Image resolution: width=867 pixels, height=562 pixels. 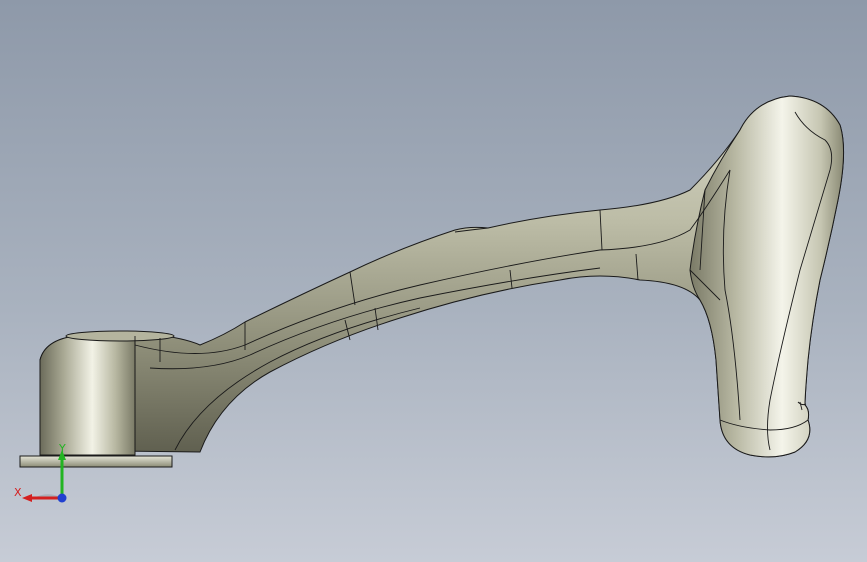 What do you see at coordinates (62, 448) in the screenshot?
I see `y-axis-label: Y` at bounding box center [62, 448].